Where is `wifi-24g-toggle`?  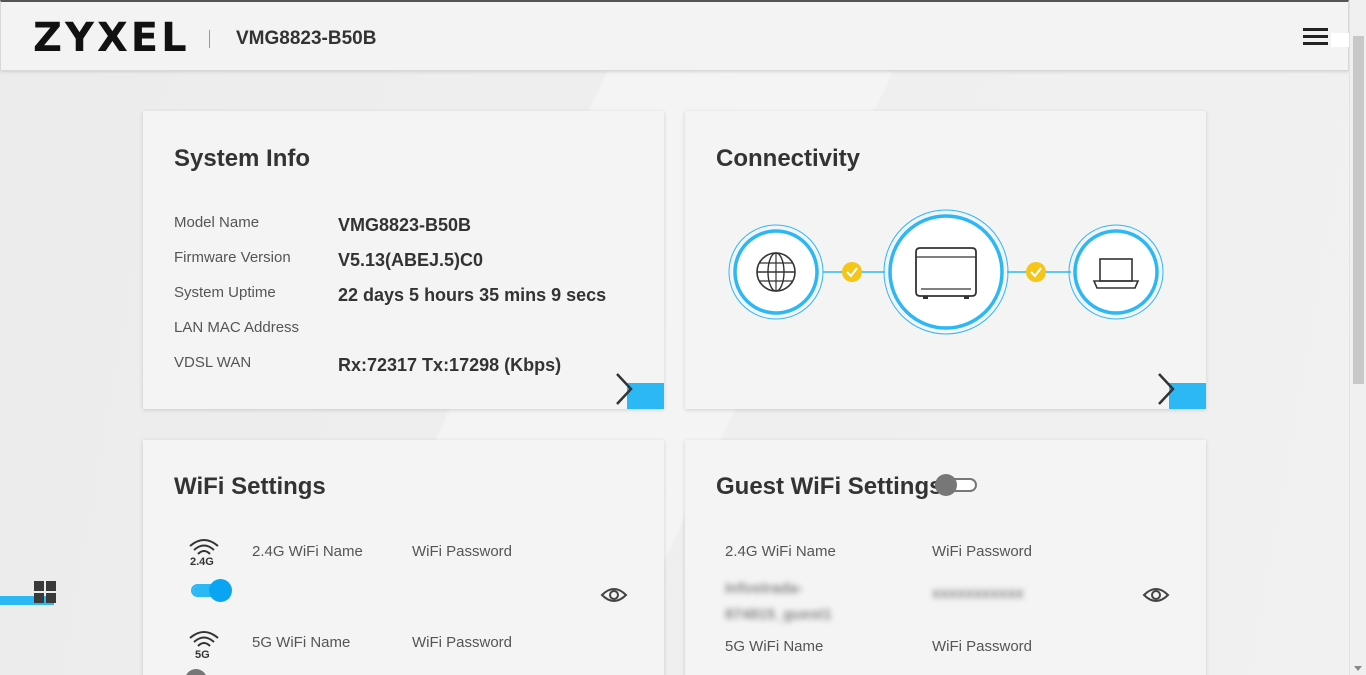 wifi-24g-toggle is located at coordinates (212, 590).